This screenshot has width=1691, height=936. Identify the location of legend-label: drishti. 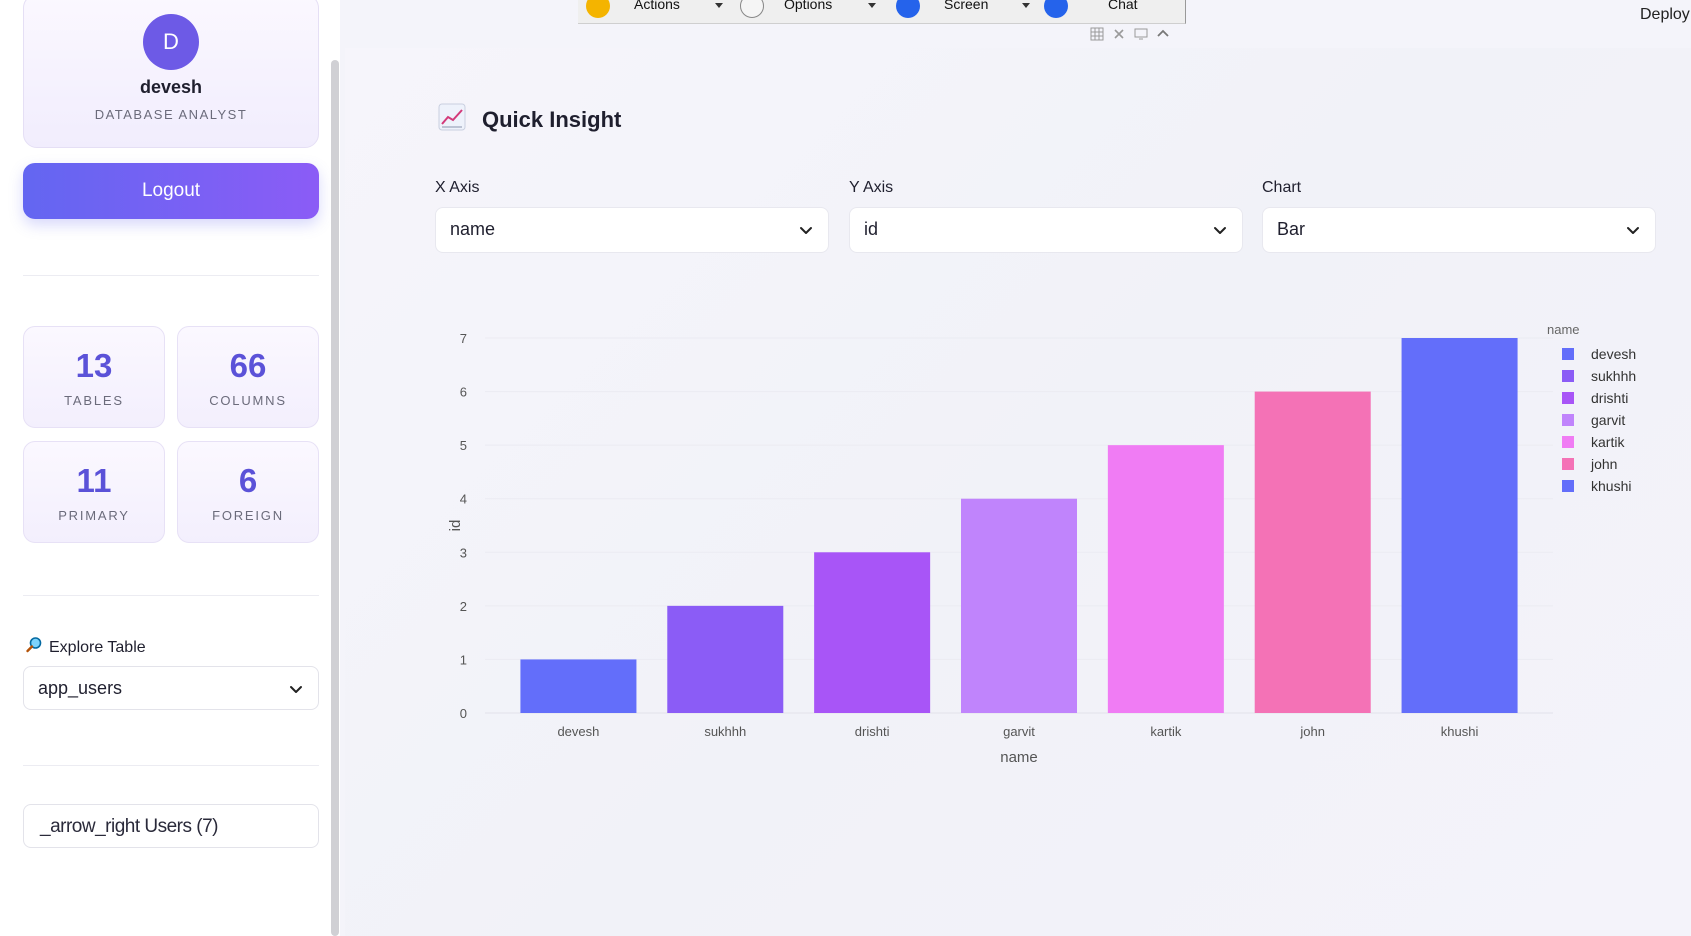
(1609, 398).